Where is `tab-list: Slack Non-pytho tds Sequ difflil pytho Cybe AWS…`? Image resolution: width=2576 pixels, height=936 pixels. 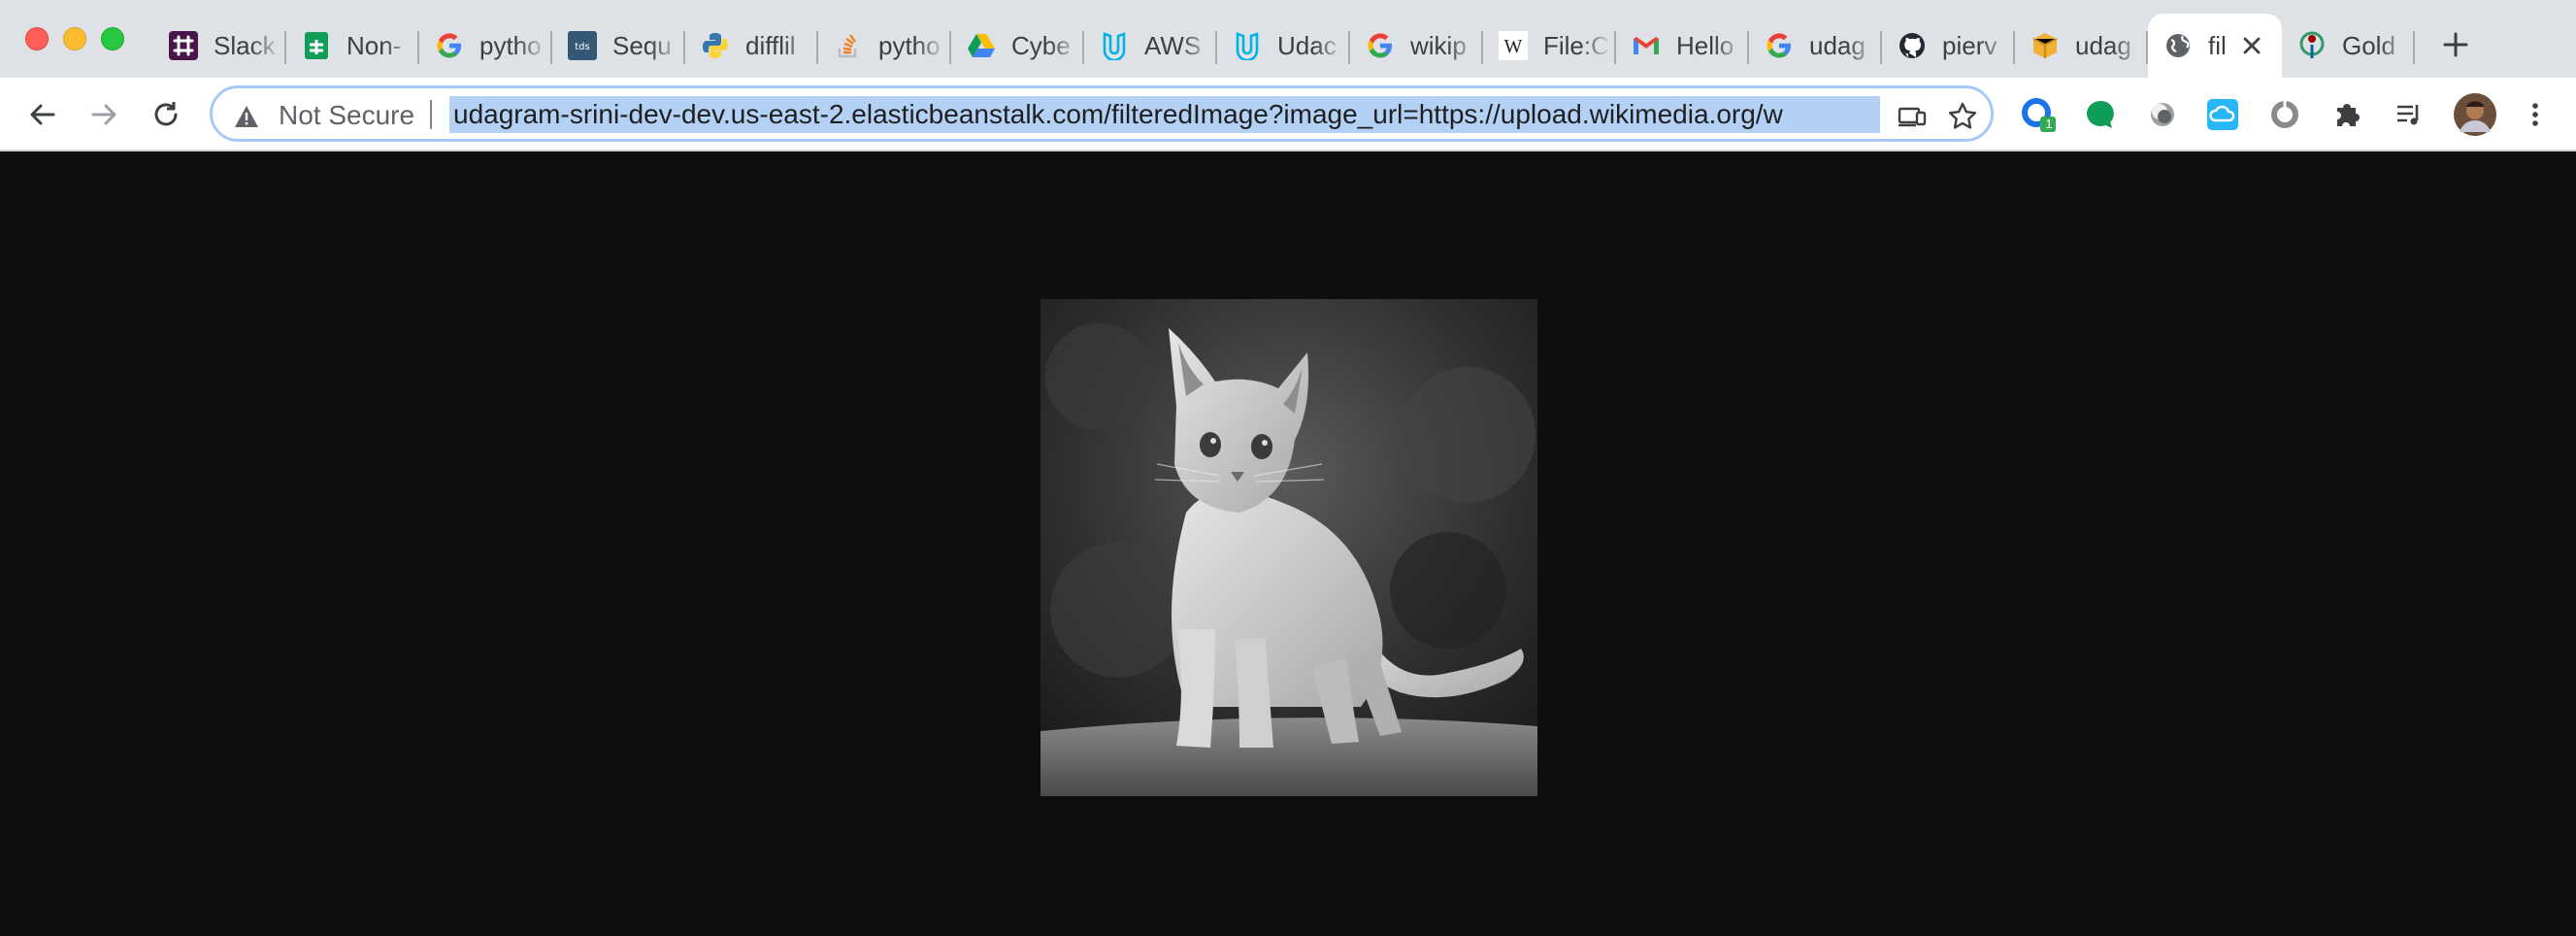 tab-list: Slack Non-pytho tds Sequ difflil pytho Cybe AWS… is located at coordinates (1284, 46).